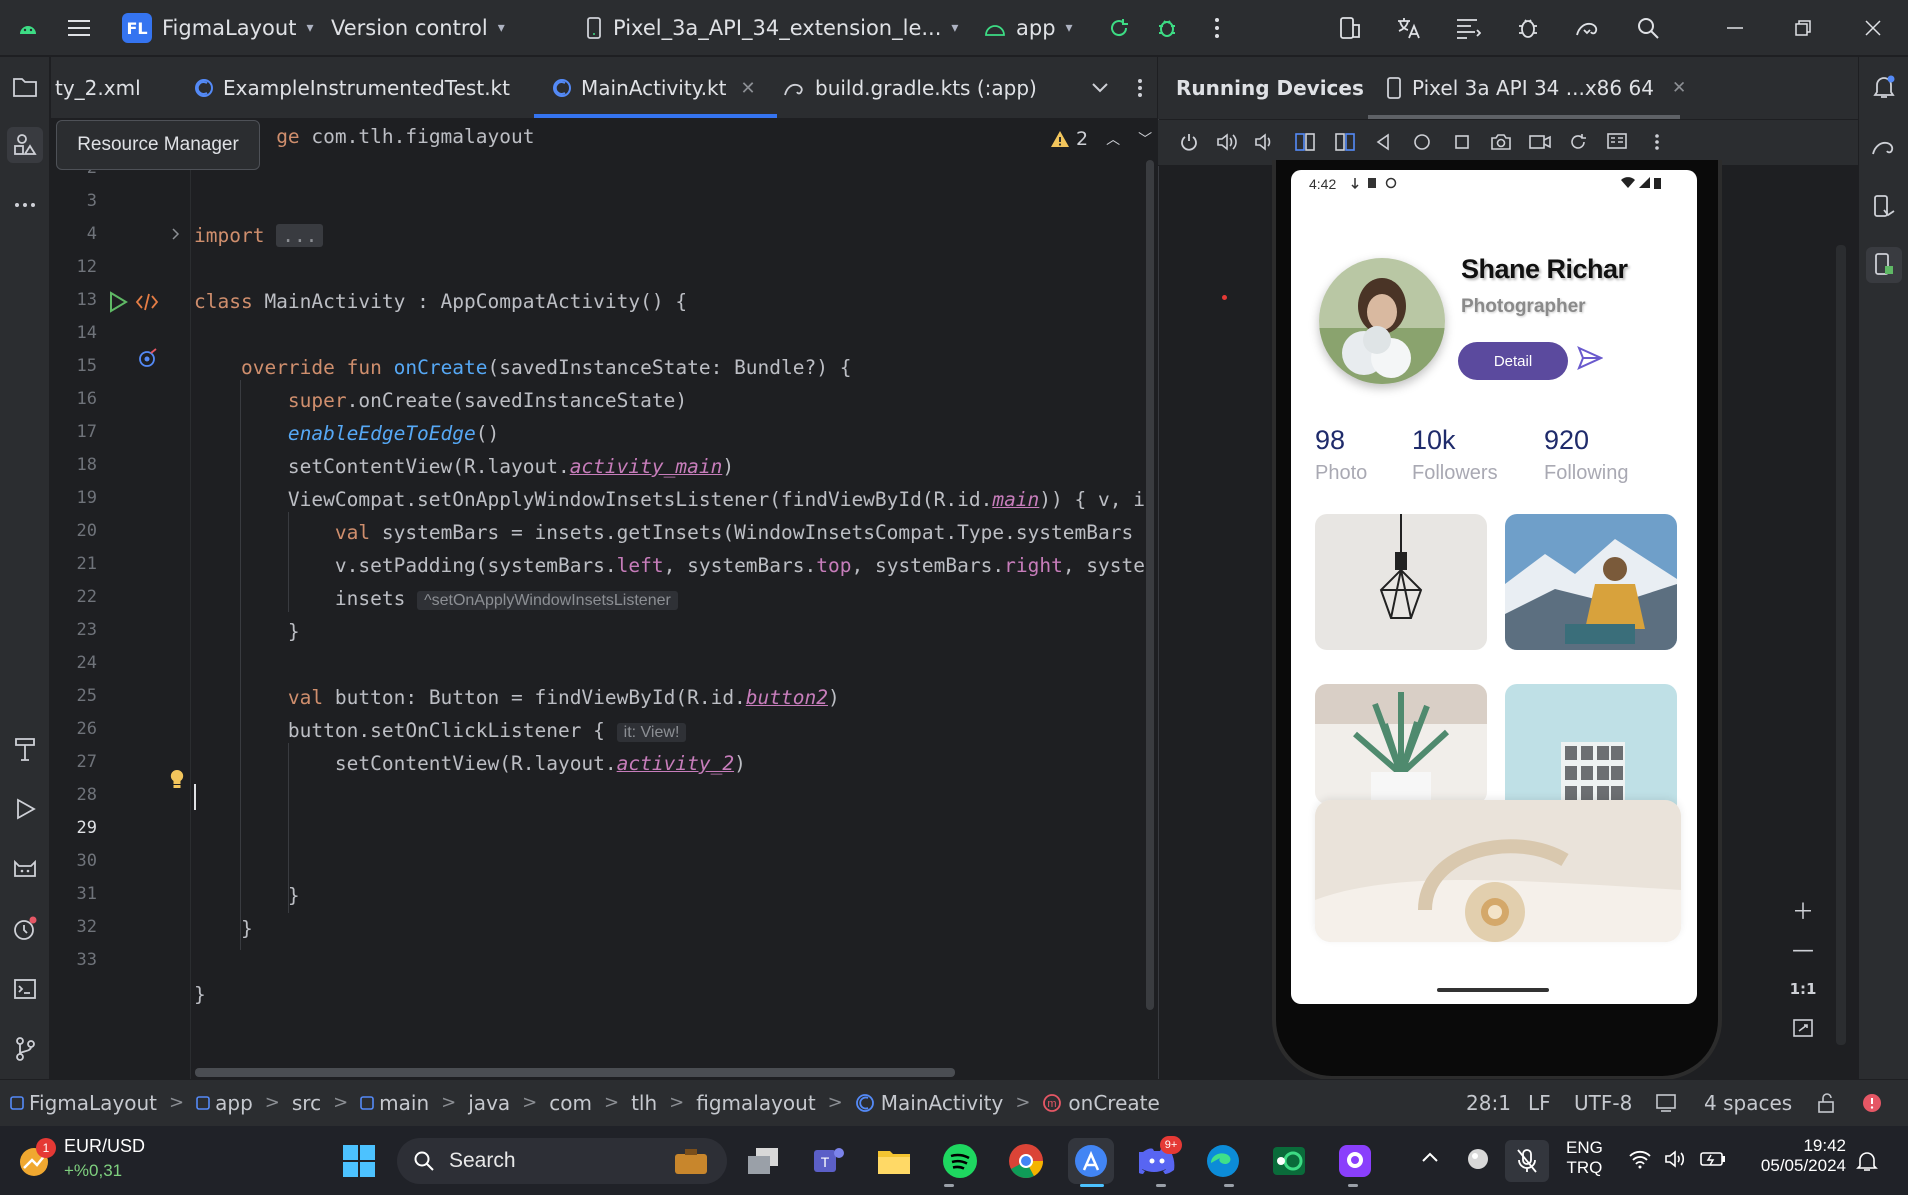 Image resolution: width=1908 pixels, height=1195 pixels. Describe the element at coordinates (1578, 142) in the screenshot. I see `snapshot-icon` at that location.